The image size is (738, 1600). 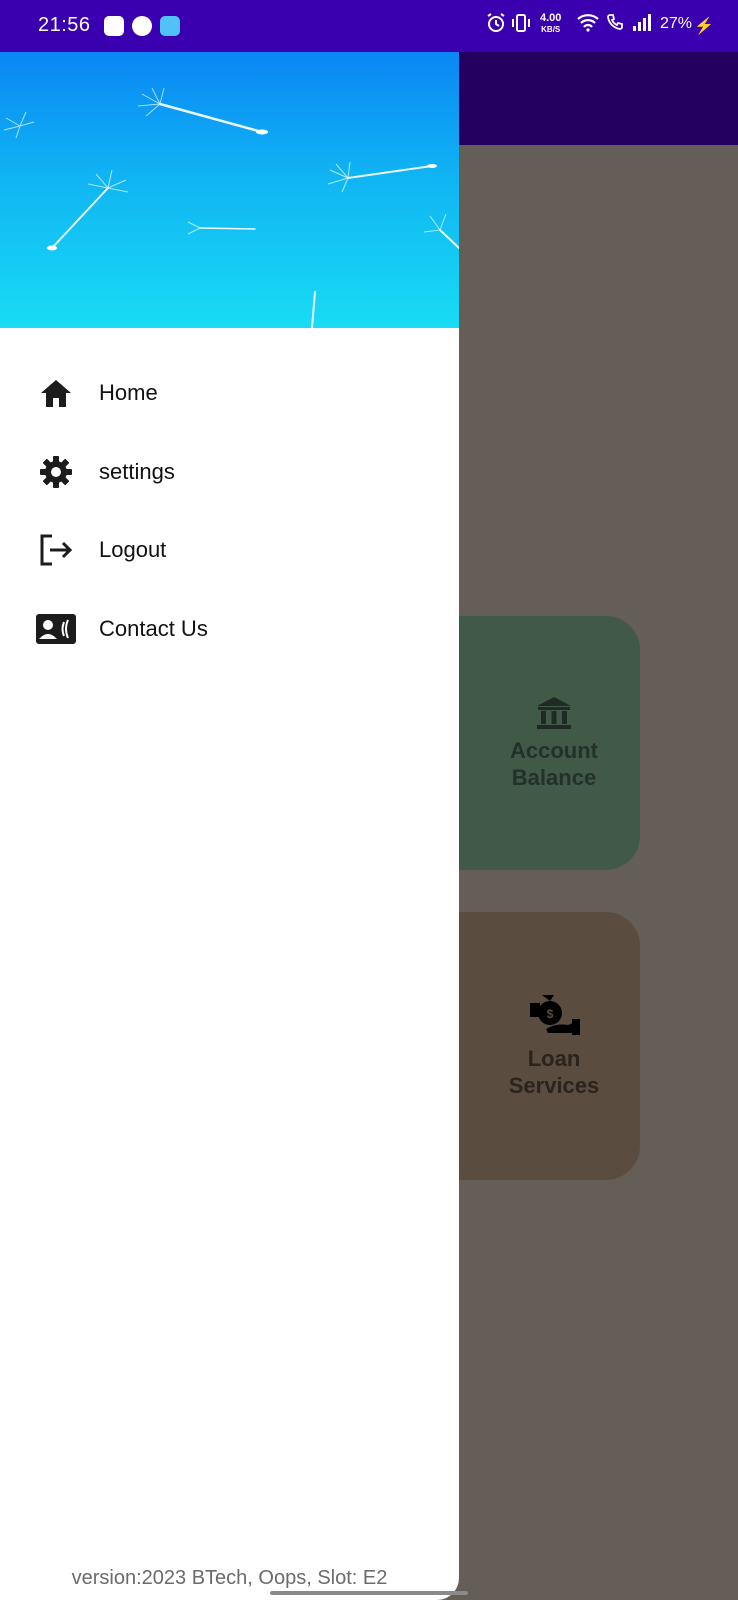 What do you see at coordinates (153, 628) in the screenshot?
I see `drawer-item-label: Contact Us` at bounding box center [153, 628].